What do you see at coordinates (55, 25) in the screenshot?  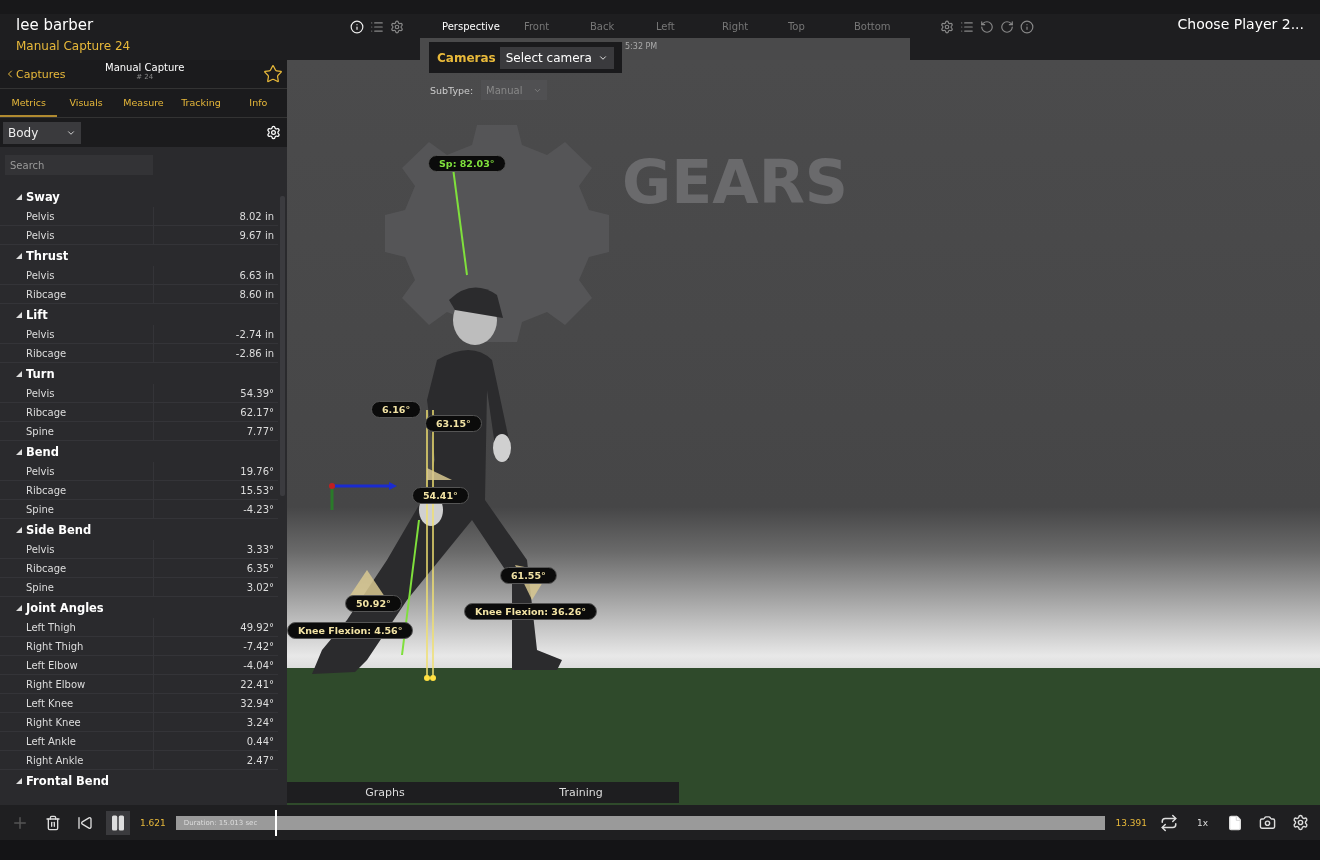 I see `user-name: lee barber` at bounding box center [55, 25].